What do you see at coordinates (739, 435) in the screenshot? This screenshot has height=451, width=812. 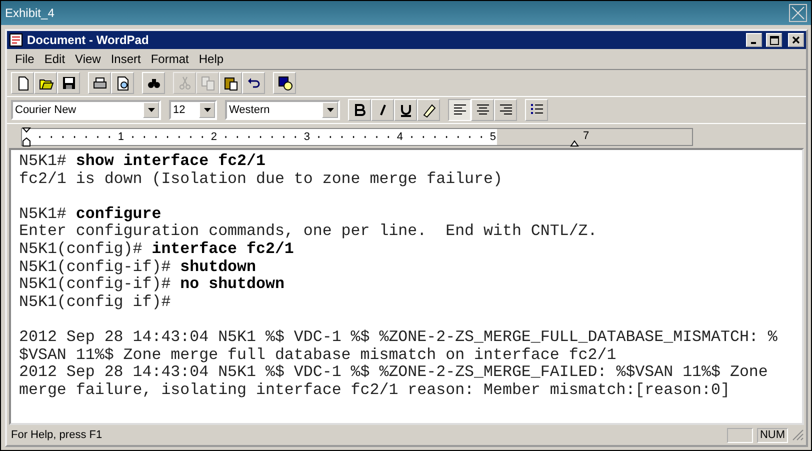 I see `status-panel` at bounding box center [739, 435].